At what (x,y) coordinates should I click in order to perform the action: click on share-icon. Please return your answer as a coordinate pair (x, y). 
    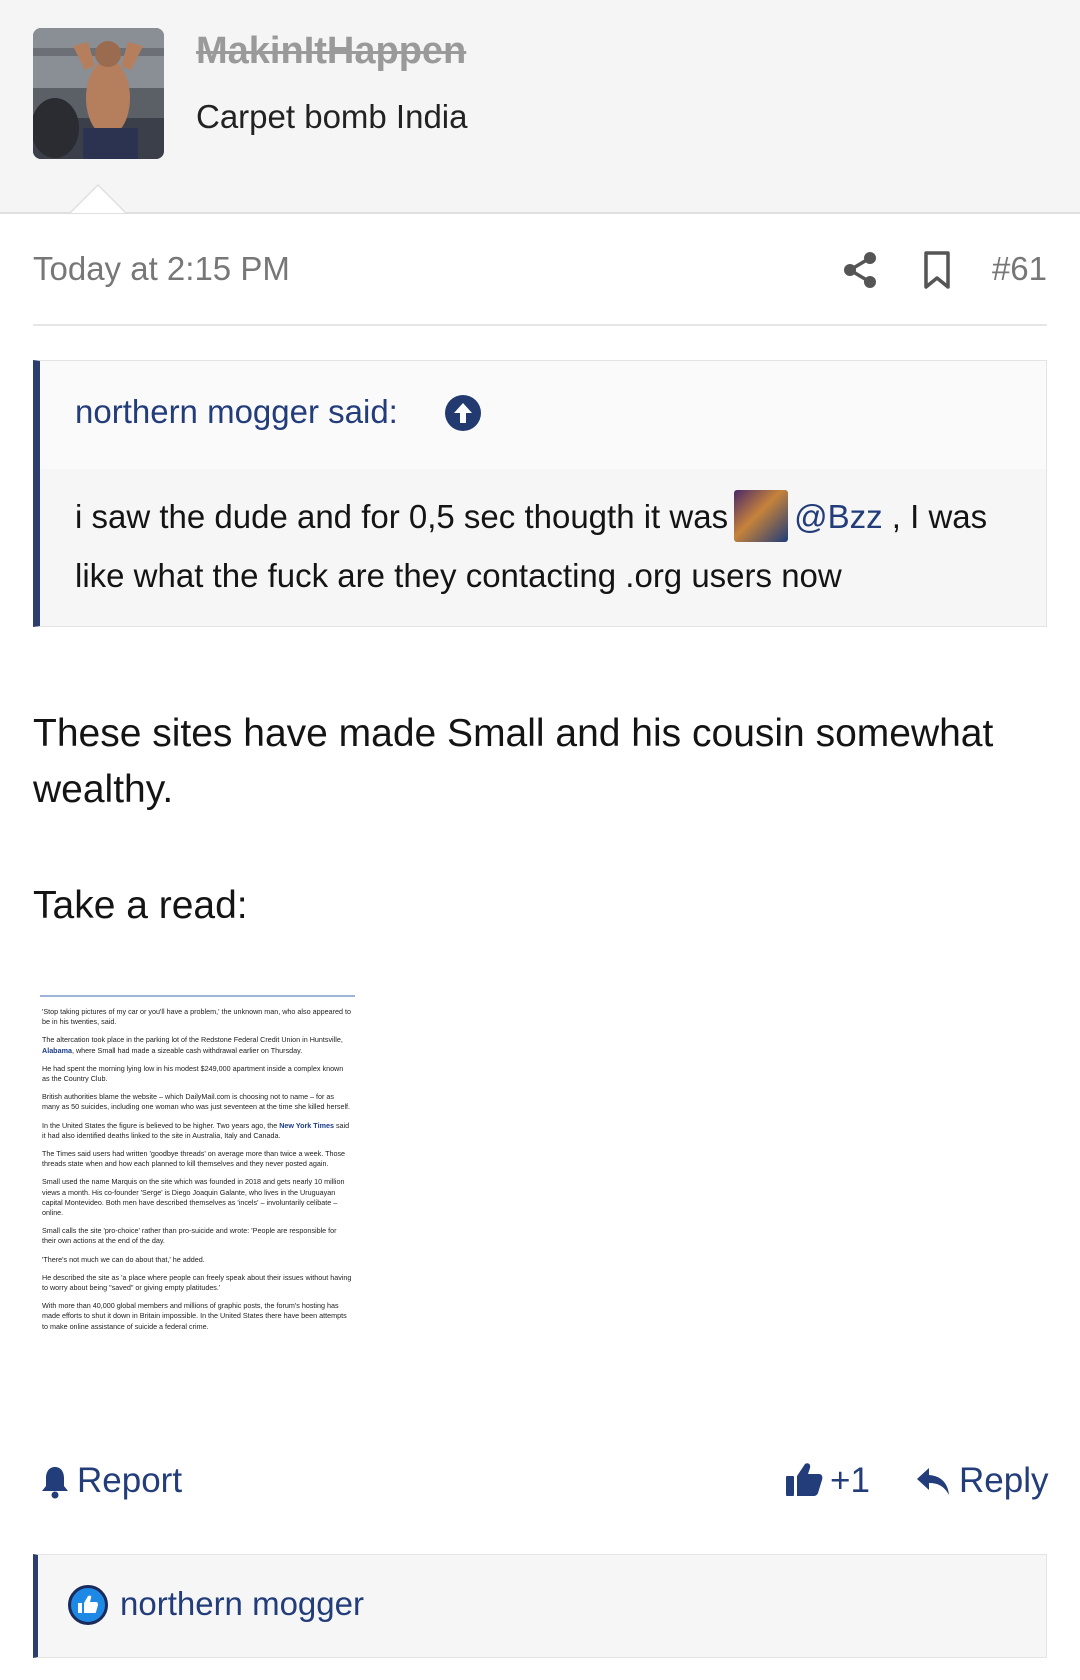
    Looking at the image, I should click on (860, 270).